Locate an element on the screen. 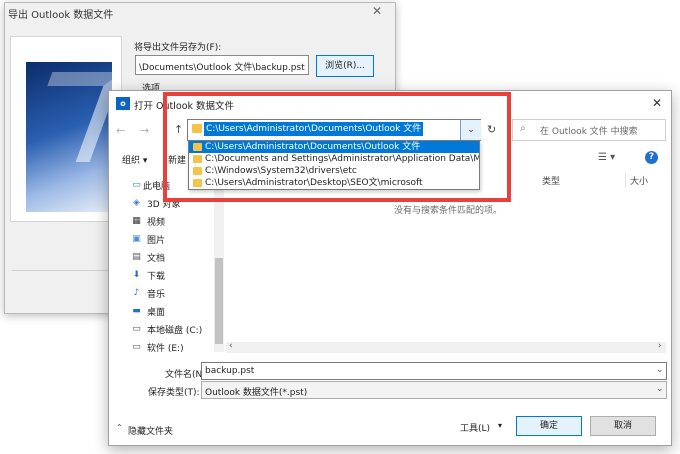 Image resolution: width=680 pixels, height=454 pixels. save-as-label: 将导出文件另存为(F): is located at coordinates (178, 48).